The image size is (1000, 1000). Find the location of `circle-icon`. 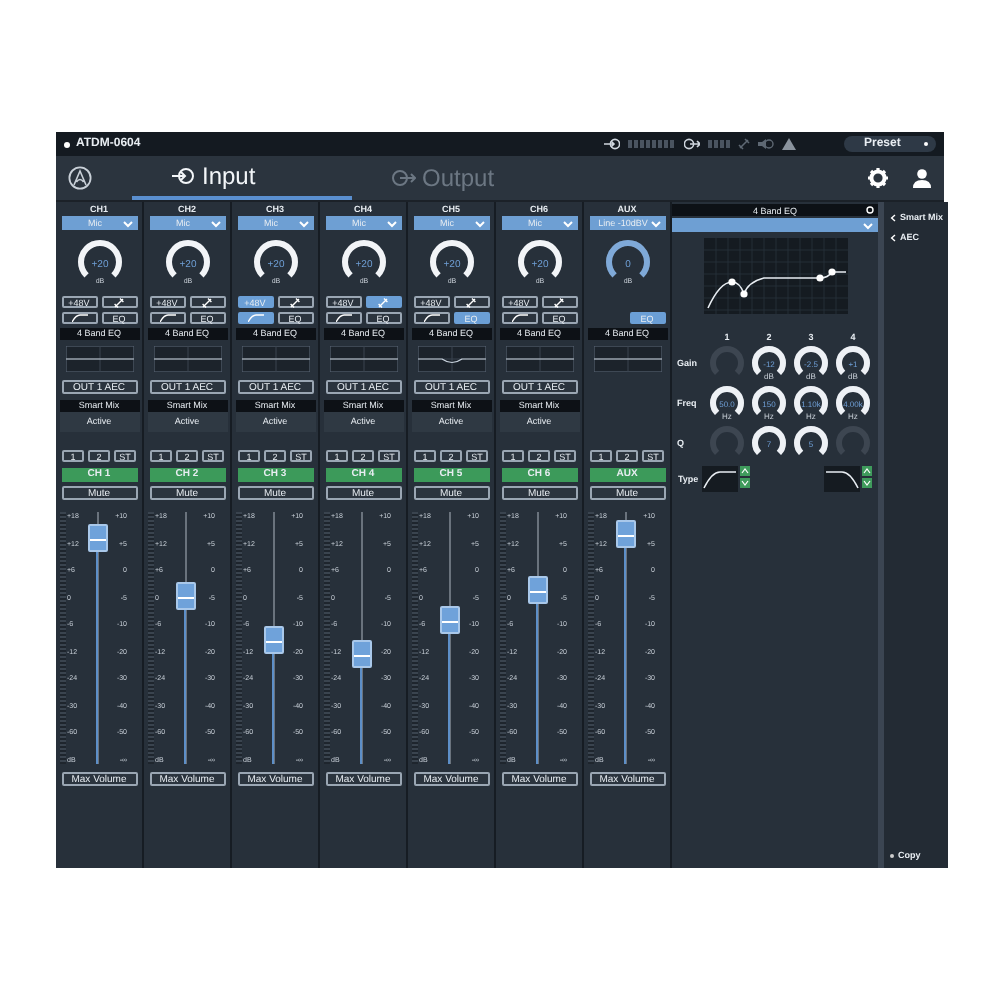

circle-icon is located at coordinates (870, 210).